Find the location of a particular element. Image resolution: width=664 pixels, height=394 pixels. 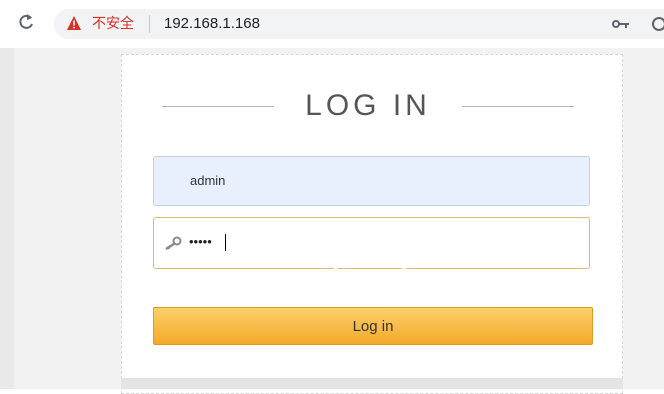

login-button-label: Log in is located at coordinates (373, 326).